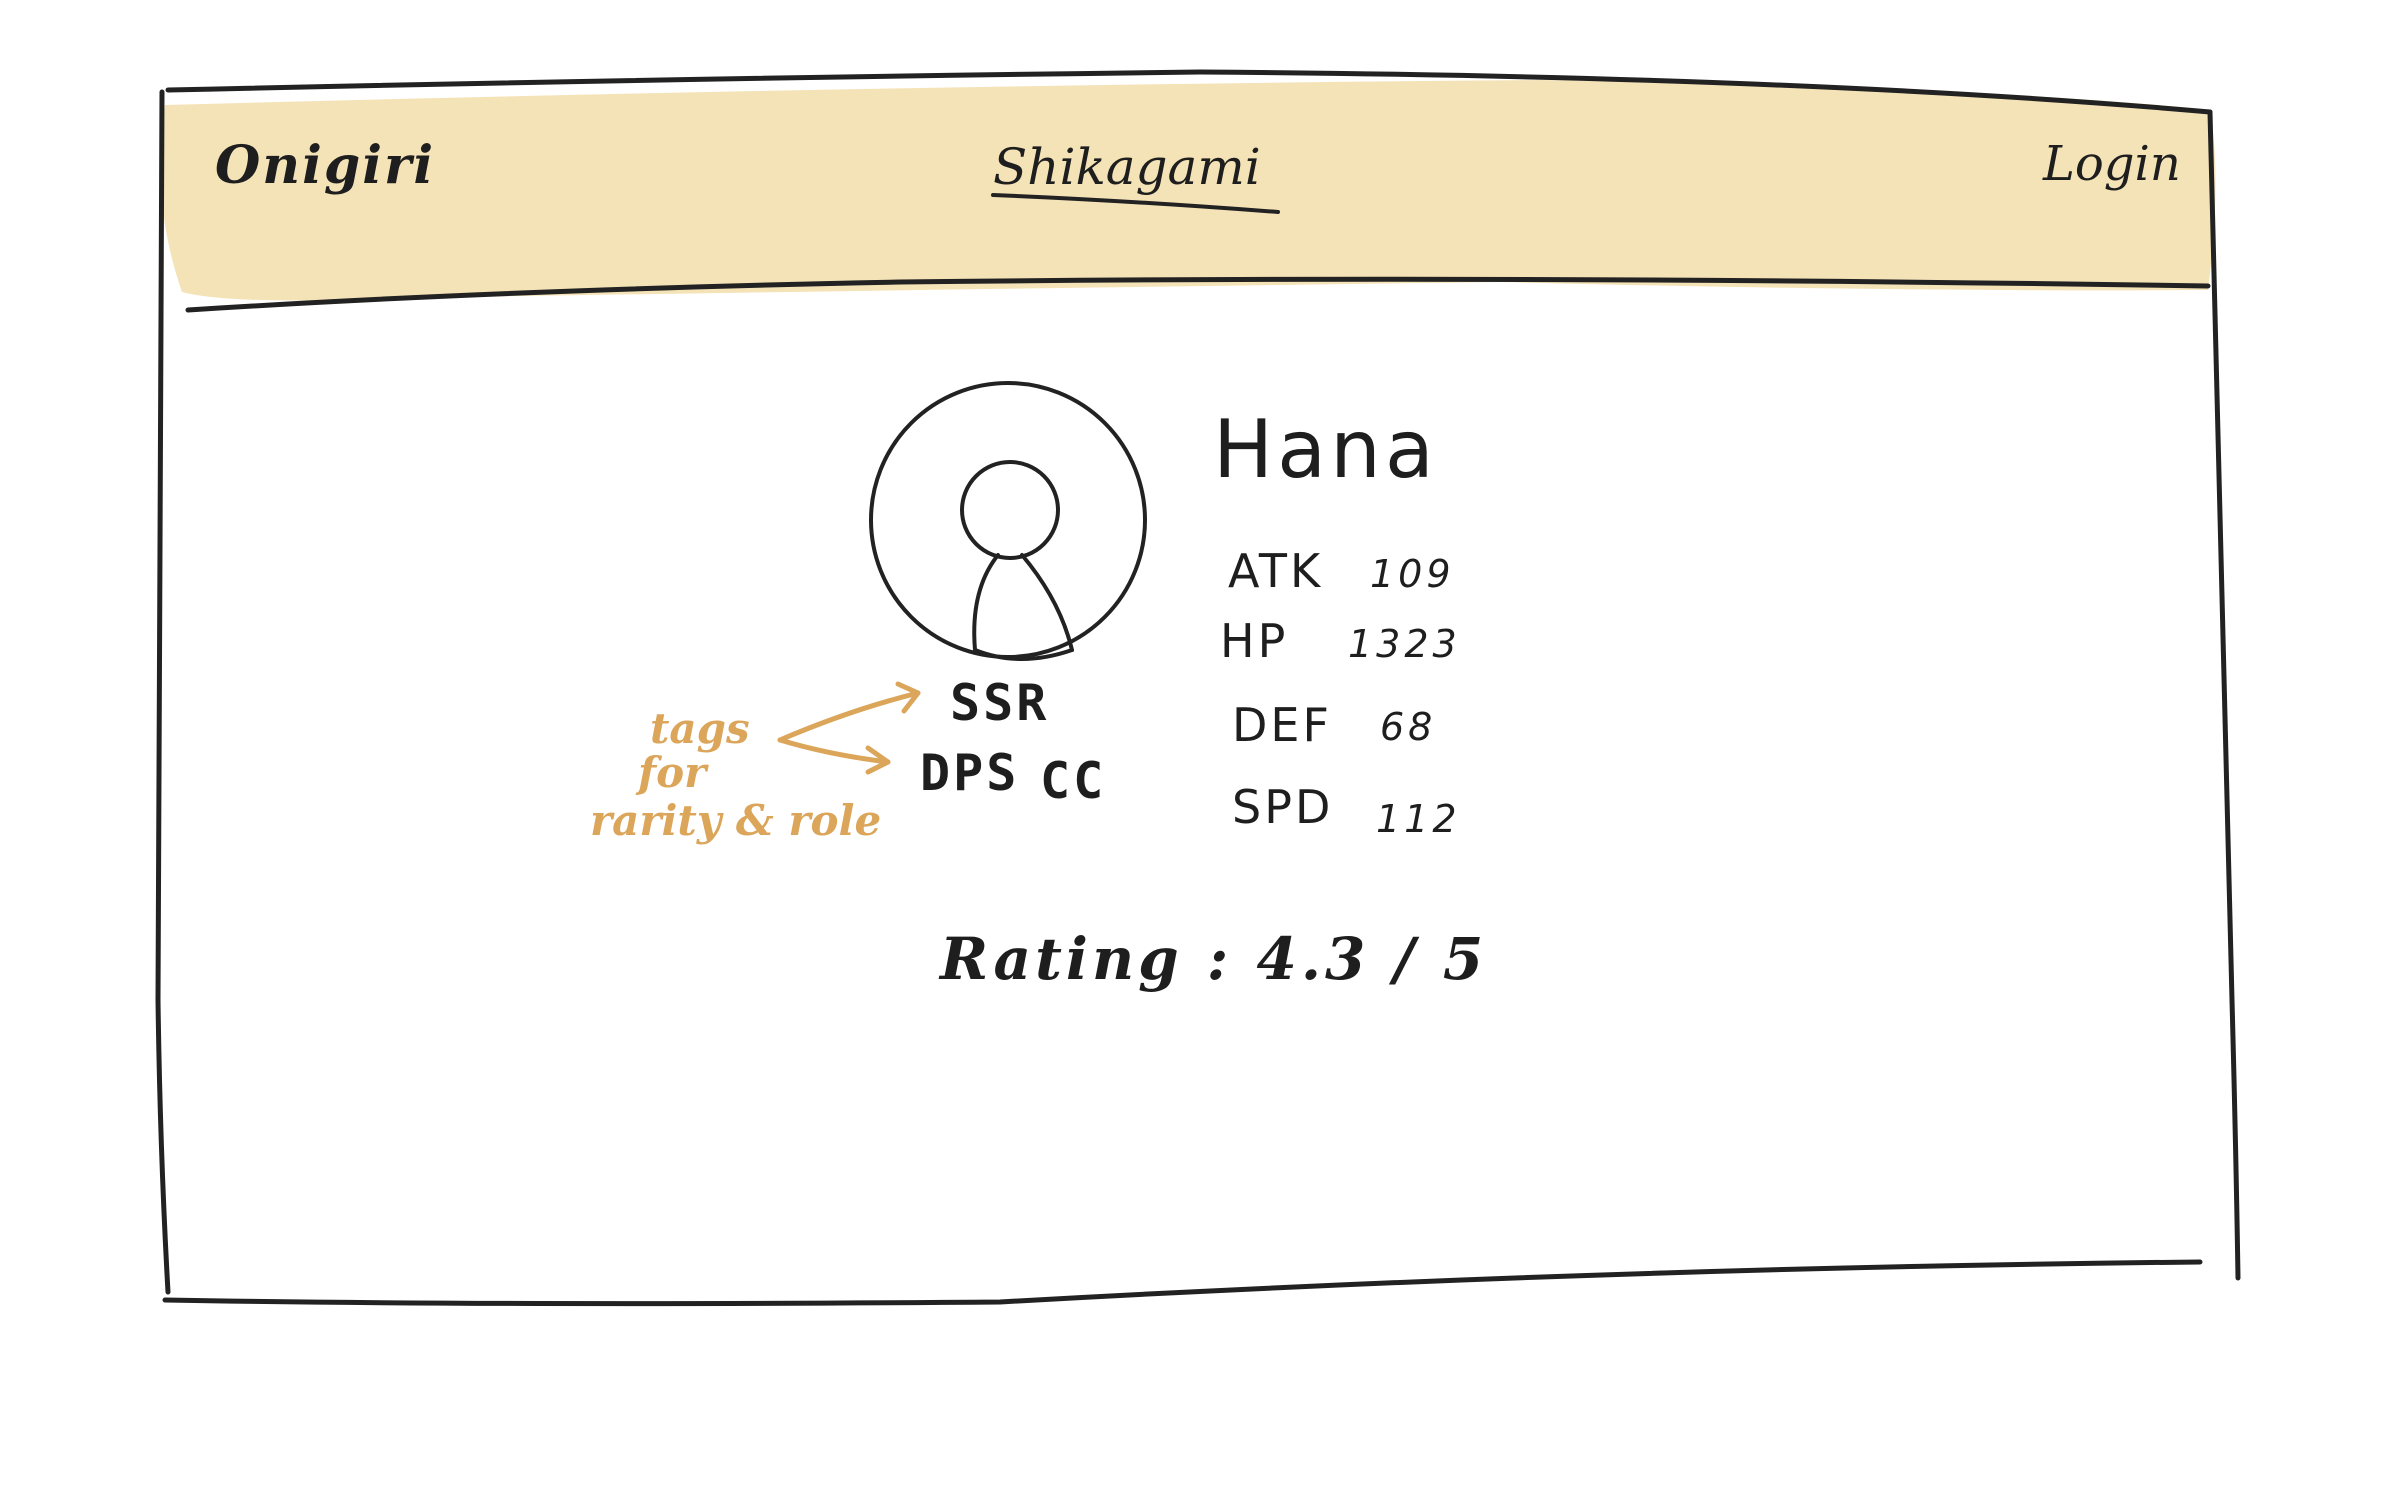 The image size is (2386, 1491). Describe the element at coordinates (736, 820) in the screenshot. I see `annotation-line-3: rarity & role` at that location.